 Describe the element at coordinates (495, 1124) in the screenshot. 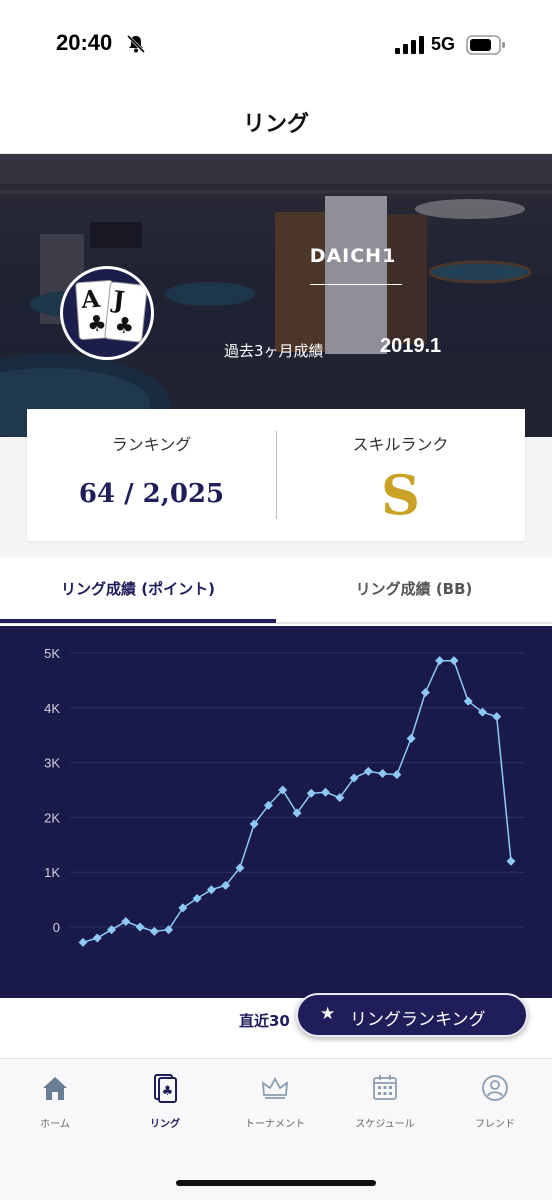

I see `nav-label: フレンド` at that location.